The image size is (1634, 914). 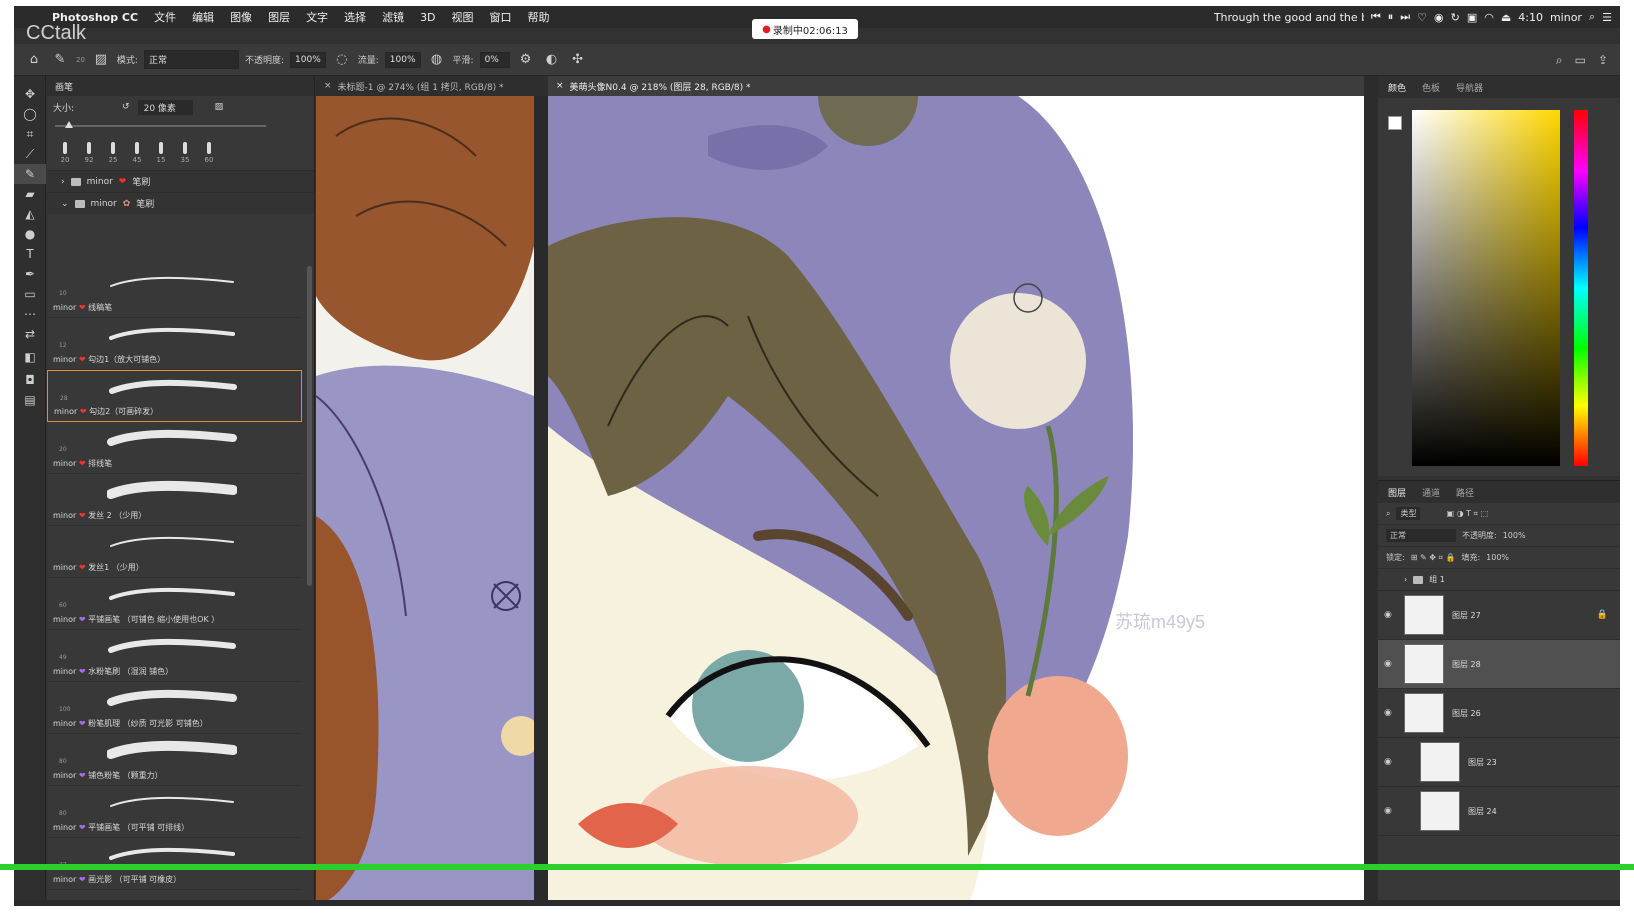 I want to click on share-icon: ⇪, so click(x=1603, y=60).